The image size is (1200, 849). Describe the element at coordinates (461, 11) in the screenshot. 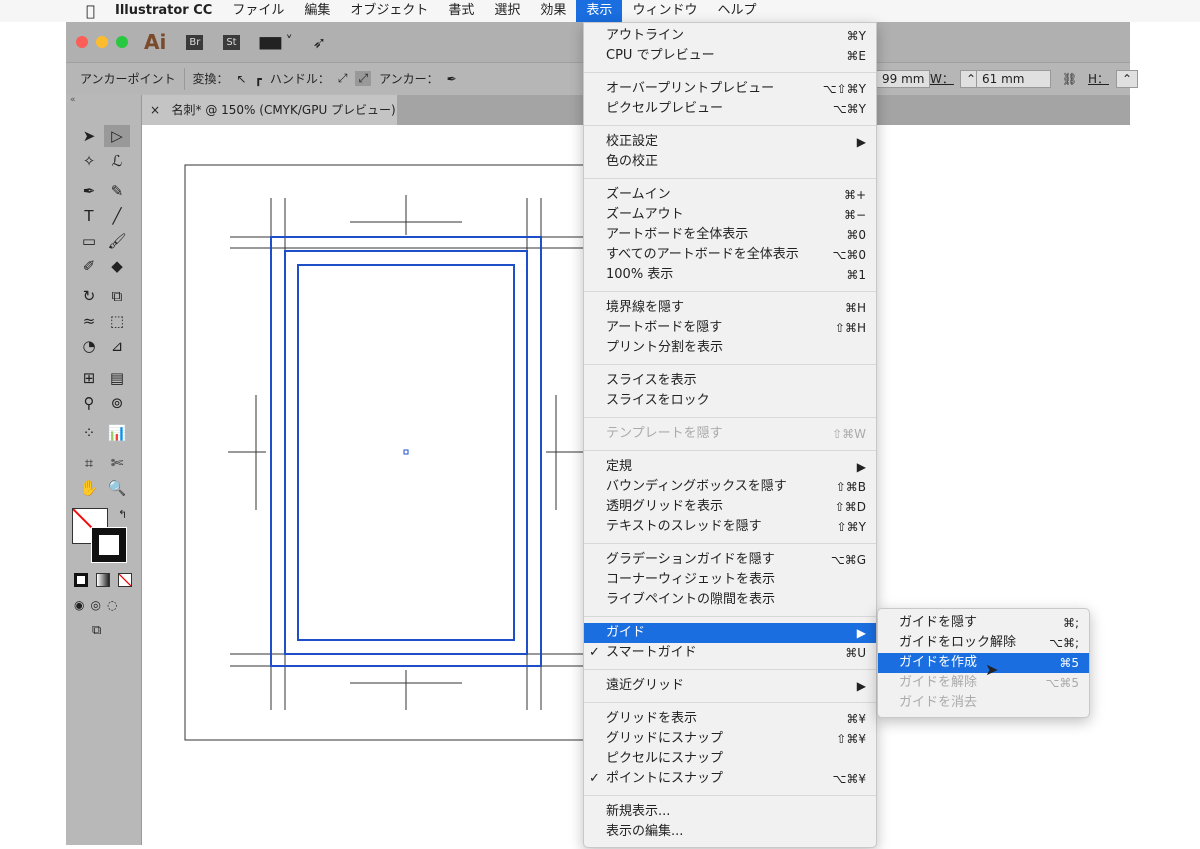

I see `menu-type: 書式` at that location.